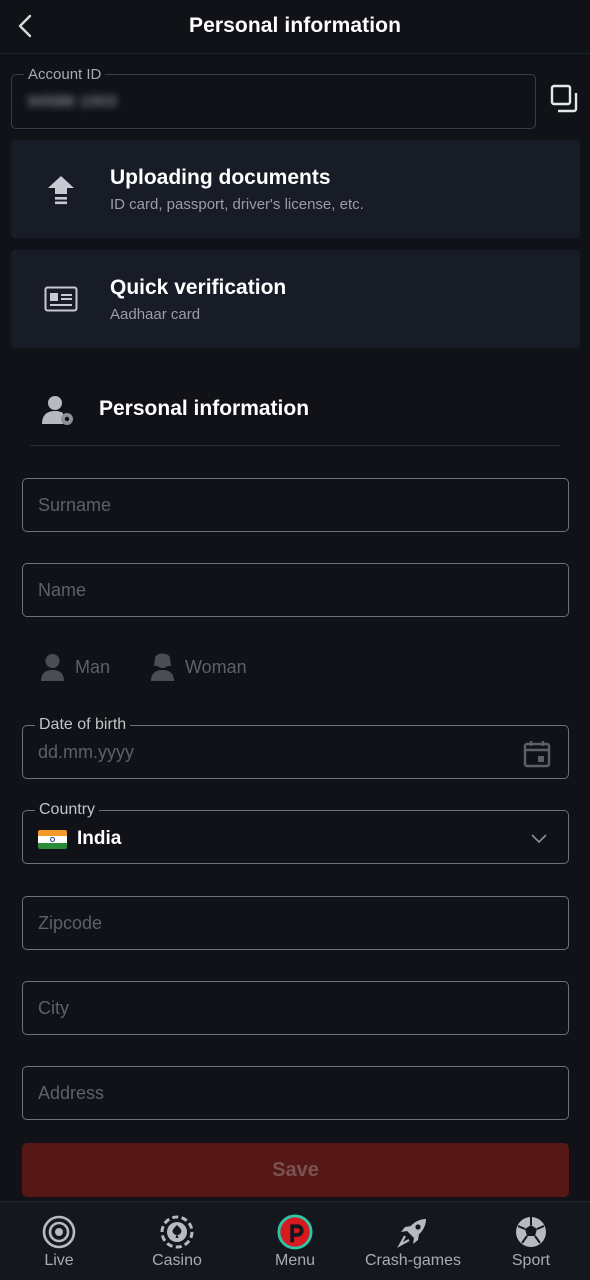 The height and width of the screenshot is (1280, 590). What do you see at coordinates (204, 408) in the screenshot?
I see `section-title: Personal information` at bounding box center [204, 408].